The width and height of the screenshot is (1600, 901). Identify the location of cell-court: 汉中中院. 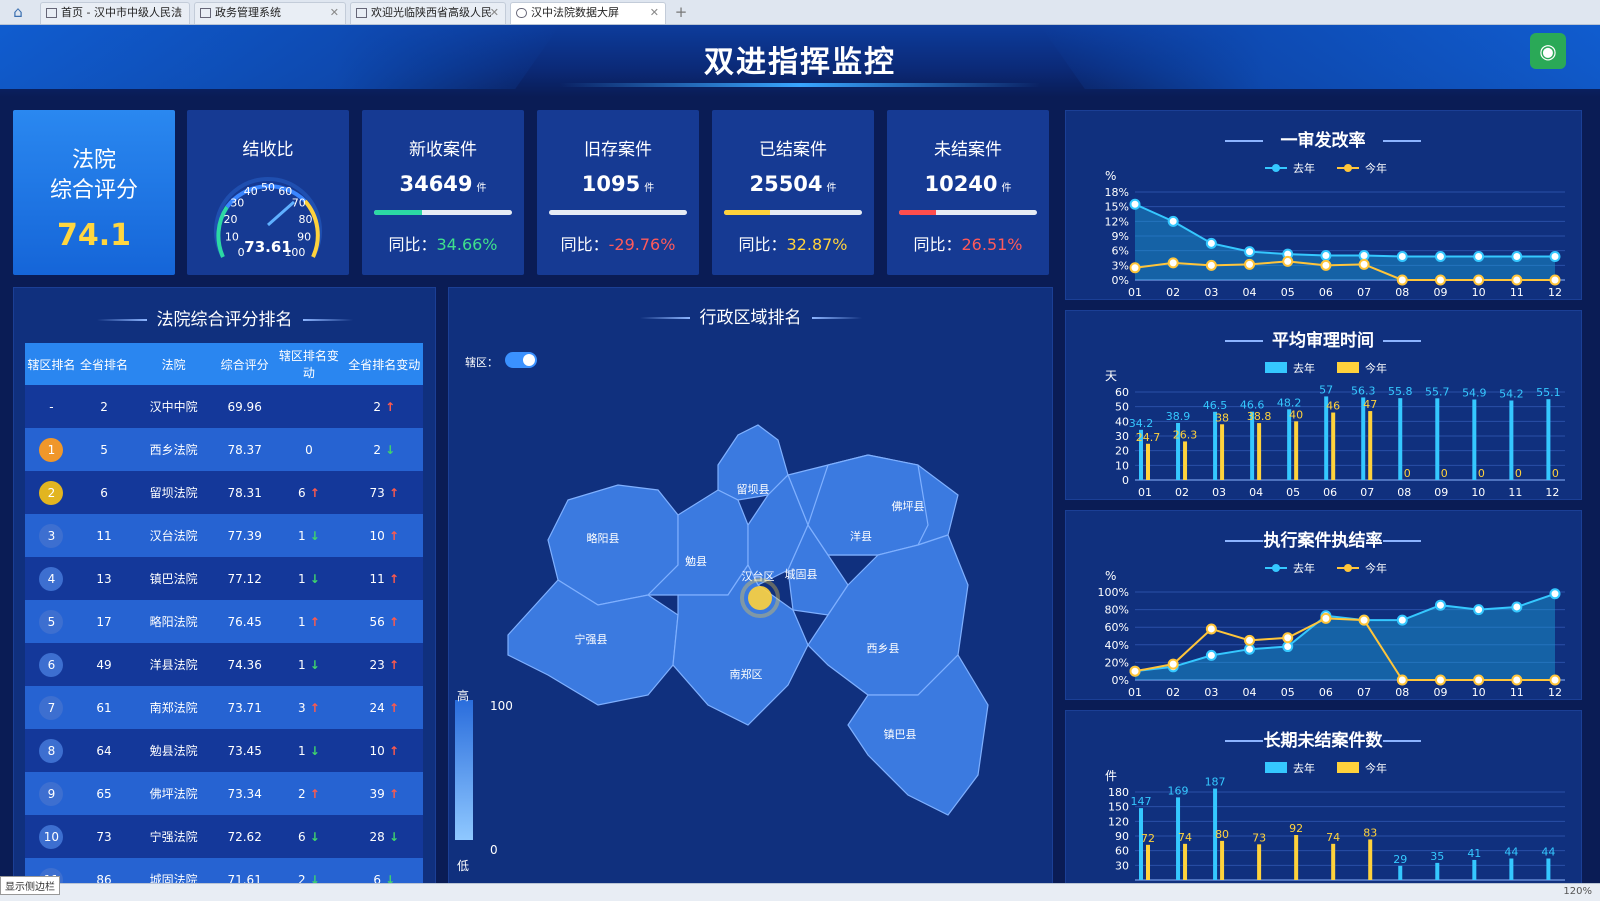
(174, 406).